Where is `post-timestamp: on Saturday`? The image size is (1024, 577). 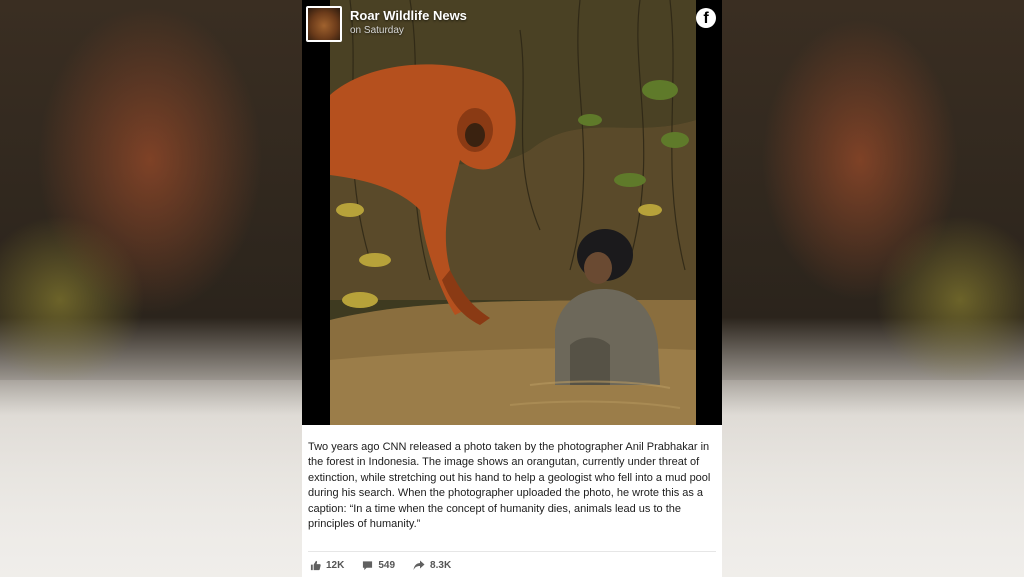 post-timestamp: on Saturday is located at coordinates (408, 30).